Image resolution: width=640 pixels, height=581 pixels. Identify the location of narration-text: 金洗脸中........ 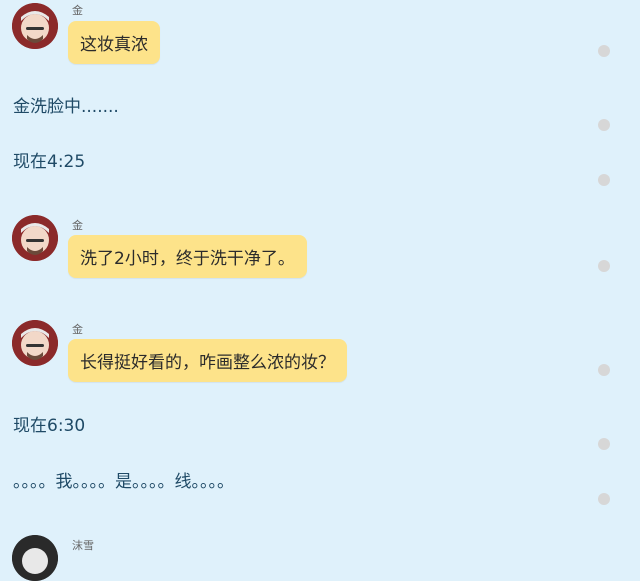
(66, 107).